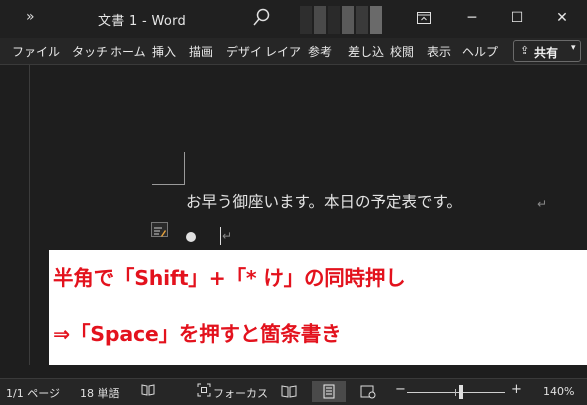  What do you see at coordinates (400, 389) in the screenshot?
I see `zoom-out-button: −` at bounding box center [400, 389].